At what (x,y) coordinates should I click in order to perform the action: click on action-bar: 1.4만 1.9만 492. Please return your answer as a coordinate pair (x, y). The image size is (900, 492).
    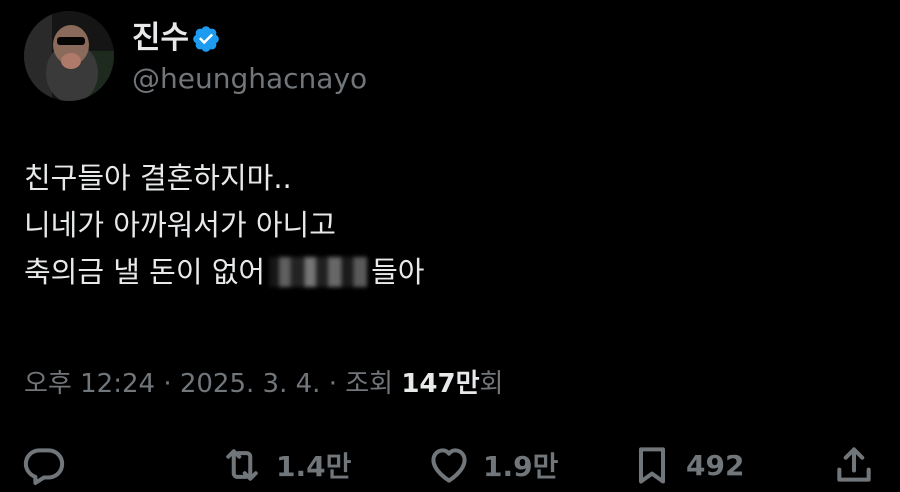
    Looking at the image, I should click on (450, 465).